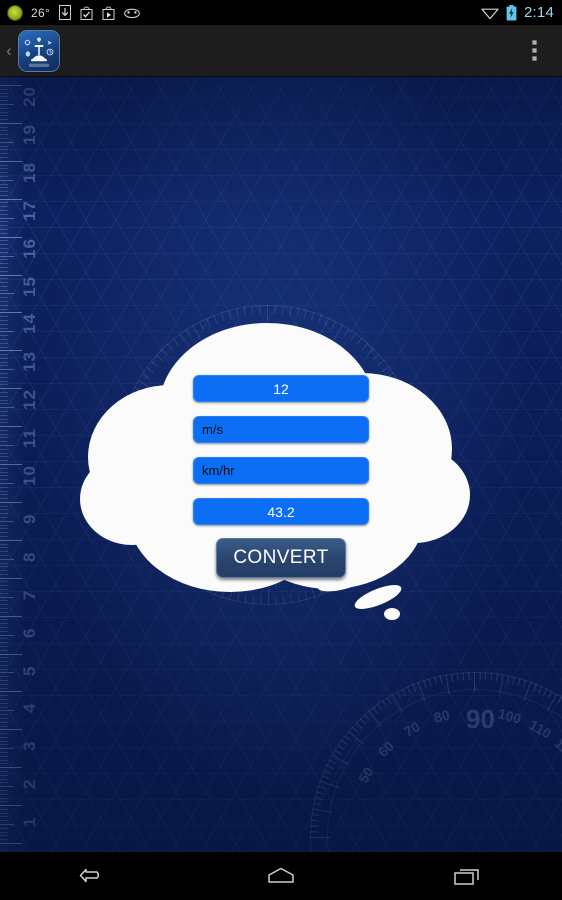  I want to click on unit-converter-app-icon, so click(39, 50).